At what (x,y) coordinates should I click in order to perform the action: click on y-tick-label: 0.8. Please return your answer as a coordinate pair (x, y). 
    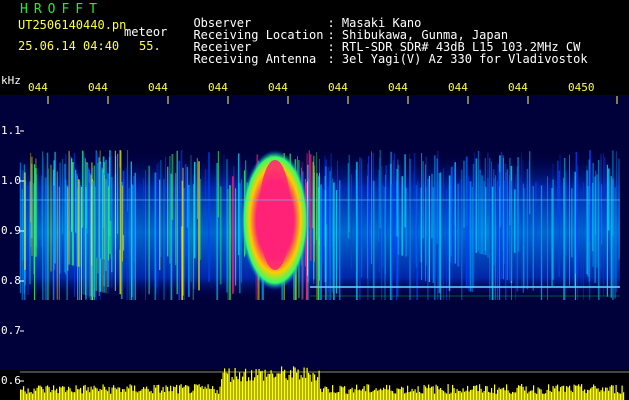
    Looking at the image, I should click on (11, 280).